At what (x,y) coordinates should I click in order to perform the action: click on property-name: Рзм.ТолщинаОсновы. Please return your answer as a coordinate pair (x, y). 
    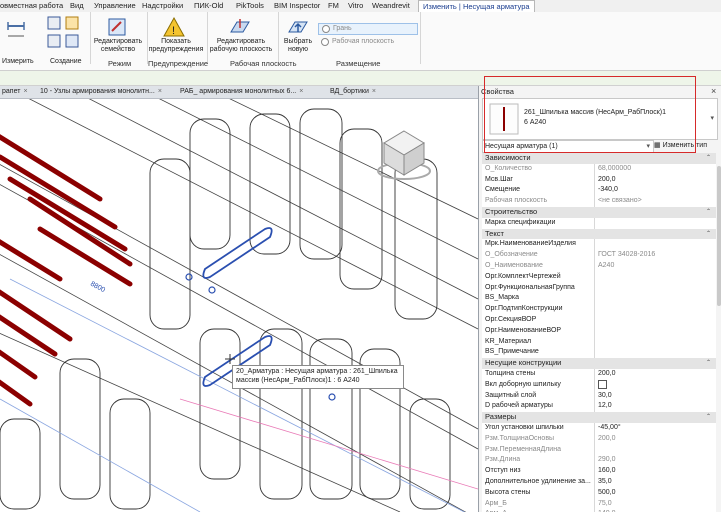
    Looking at the image, I should click on (520, 438).